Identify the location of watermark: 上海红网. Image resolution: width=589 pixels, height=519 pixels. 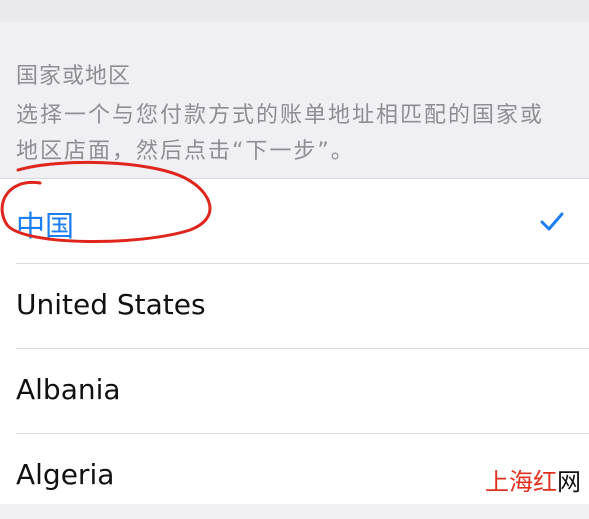
(533, 479).